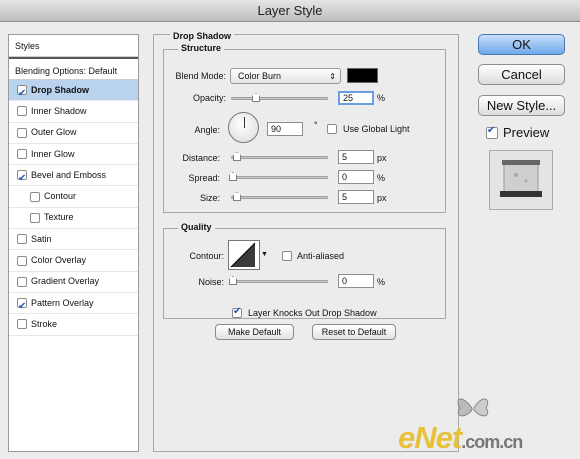 This screenshot has width=580, height=459. Describe the element at coordinates (354, 332) in the screenshot. I see `reset-to-default-button: Reset to Default` at that location.